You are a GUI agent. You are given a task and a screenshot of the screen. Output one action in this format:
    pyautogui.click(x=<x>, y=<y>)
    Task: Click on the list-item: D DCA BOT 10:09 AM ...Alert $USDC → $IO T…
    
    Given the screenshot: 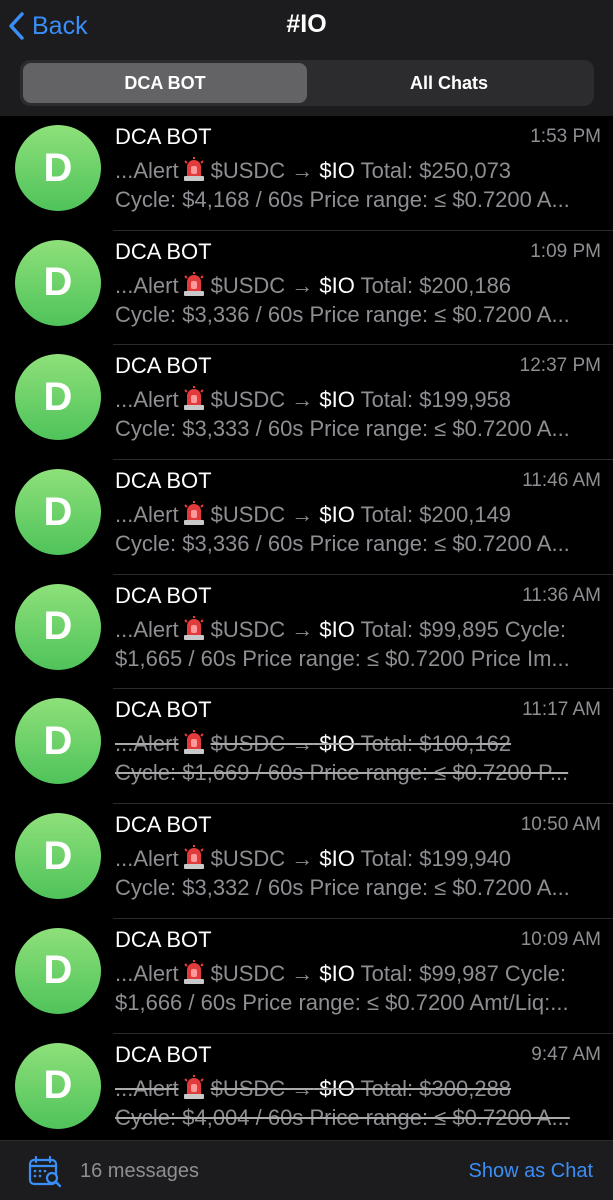 What is the action you would take?
    pyautogui.click(x=306, y=976)
    